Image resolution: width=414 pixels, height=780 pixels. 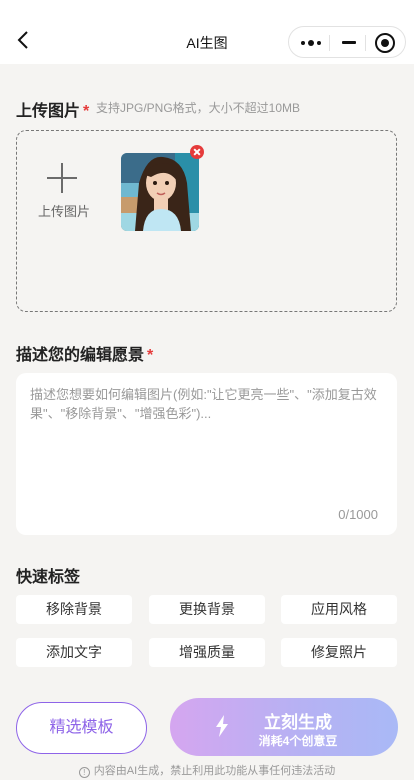 I want to click on tag-apply-style: 应用风格, so click(x=339, y=609).